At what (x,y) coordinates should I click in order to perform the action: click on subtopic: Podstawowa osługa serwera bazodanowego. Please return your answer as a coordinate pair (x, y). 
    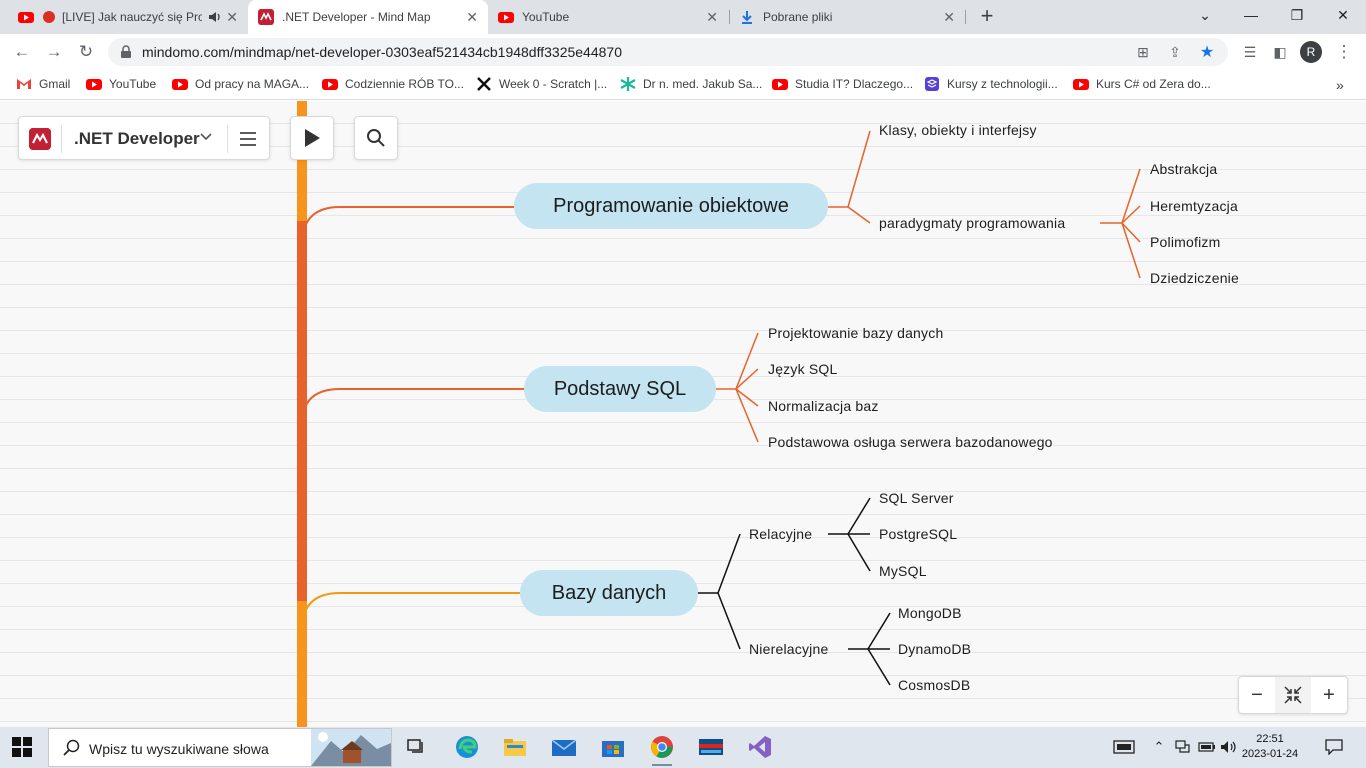
    Looking at the image, I should click on (910, 442).